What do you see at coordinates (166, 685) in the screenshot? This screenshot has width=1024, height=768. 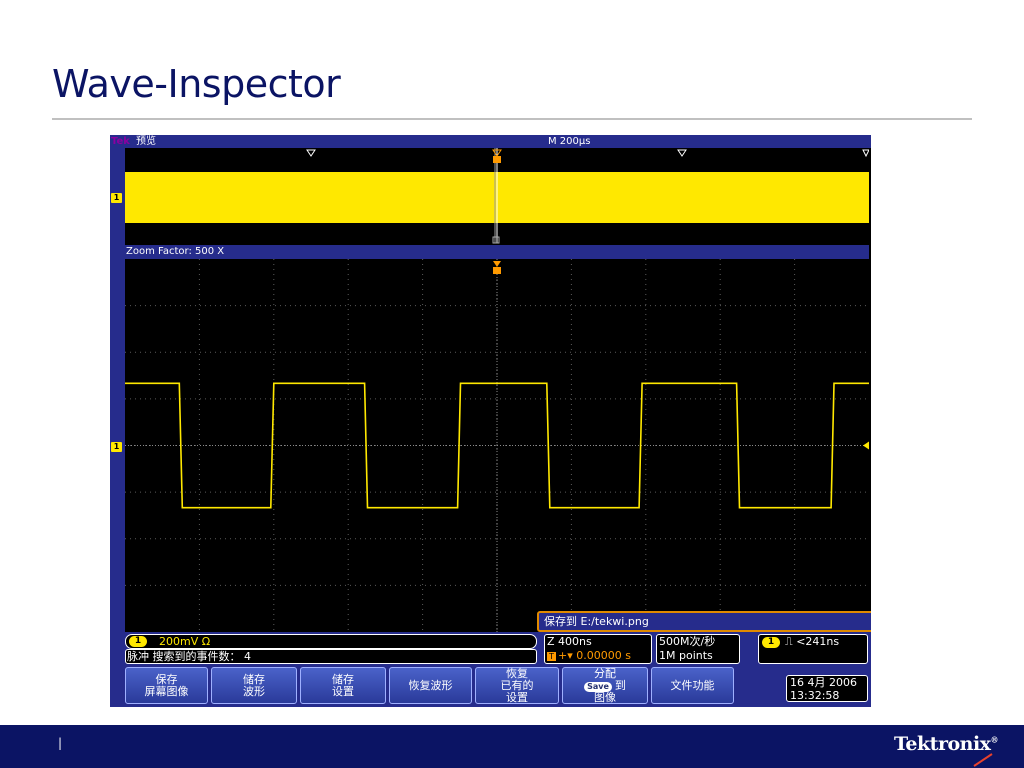 I see `save-screen-image-button: 保存 屏幕图像` at bounding box center [166, 685].